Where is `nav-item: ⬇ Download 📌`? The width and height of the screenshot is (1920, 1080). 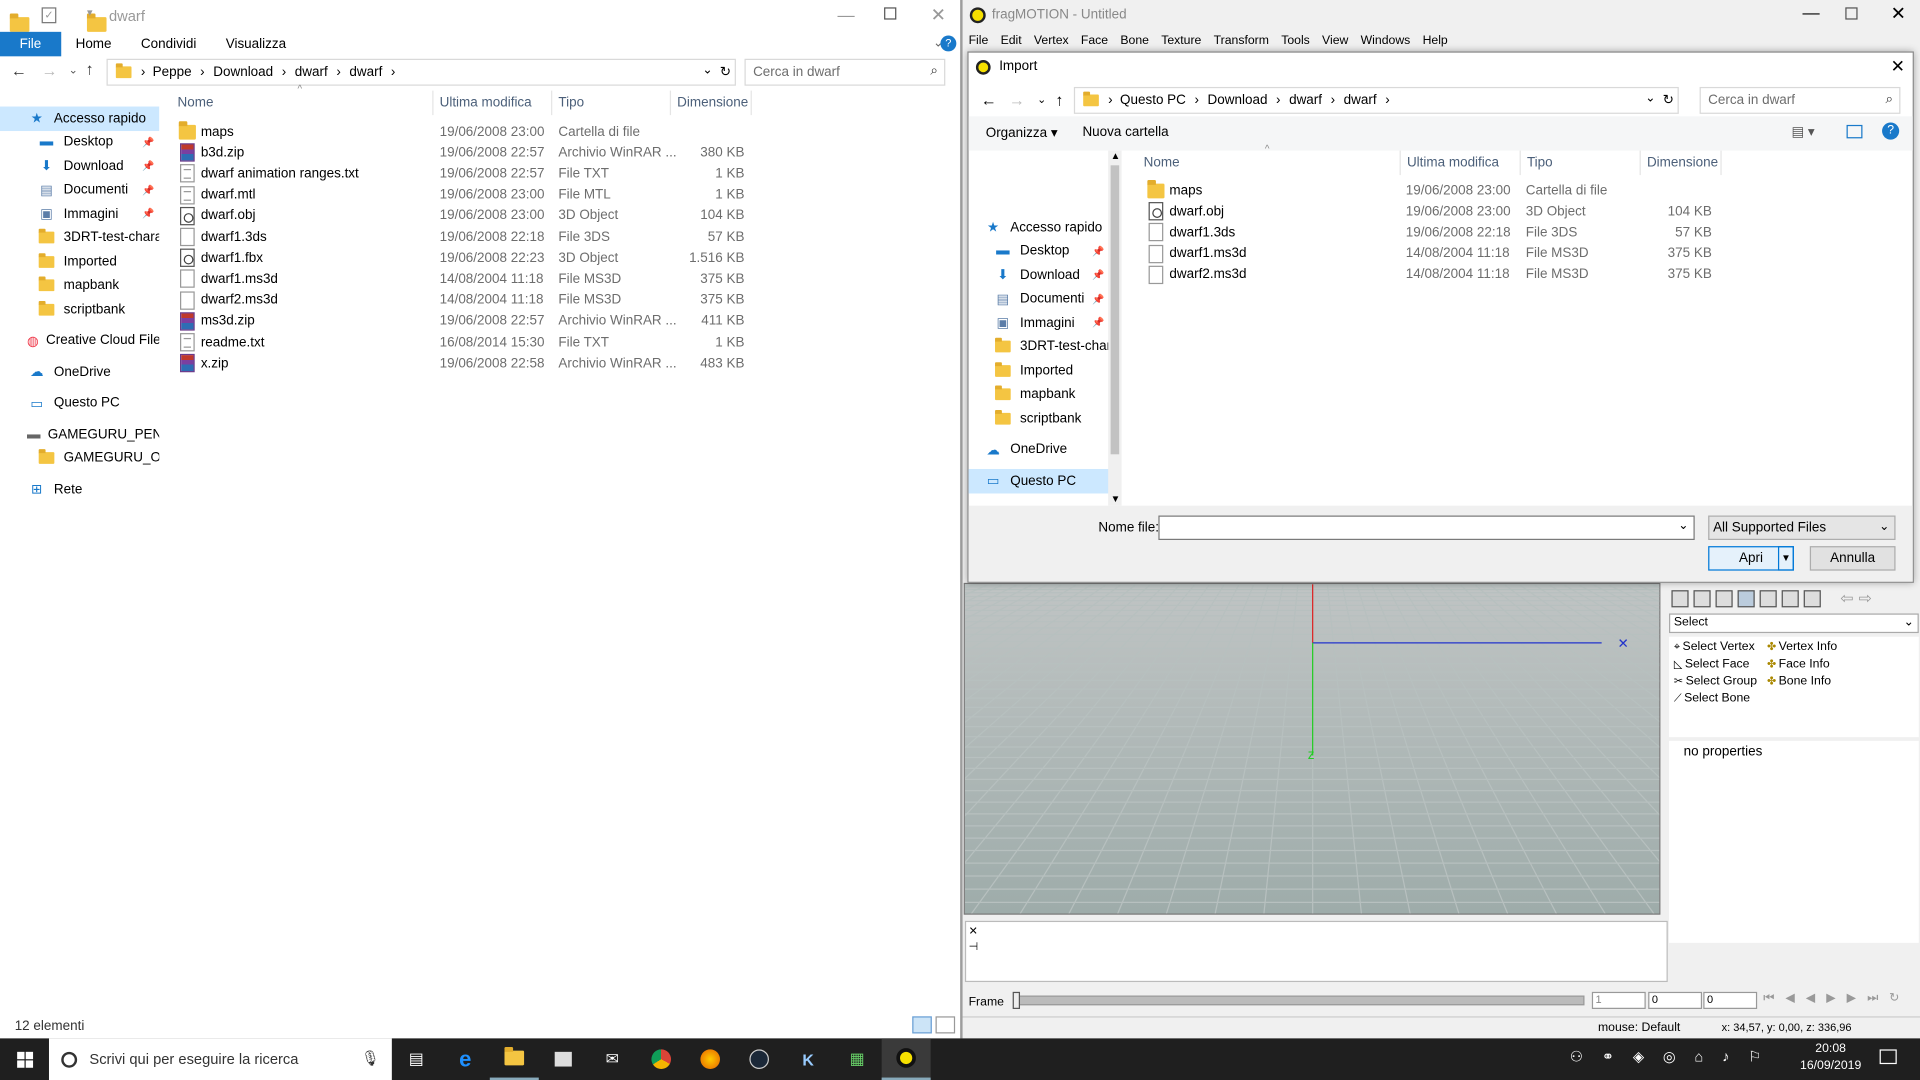
nav-item: ⬇ Download 📌 is located at coordinates (1039, 275).